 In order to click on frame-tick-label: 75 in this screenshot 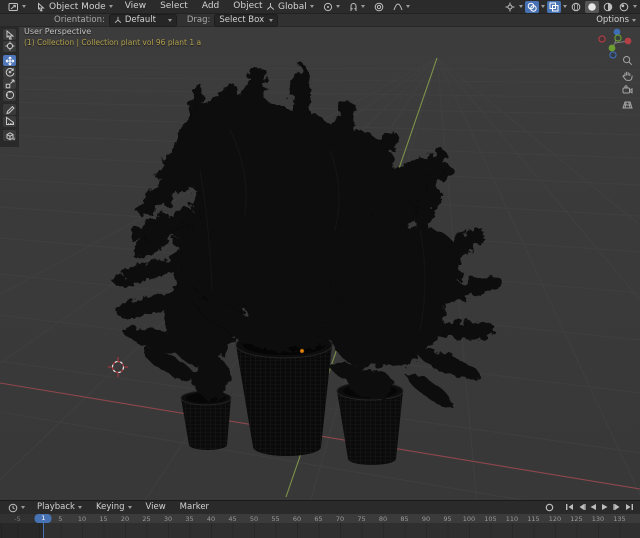, I will do `click(361, 519)`.